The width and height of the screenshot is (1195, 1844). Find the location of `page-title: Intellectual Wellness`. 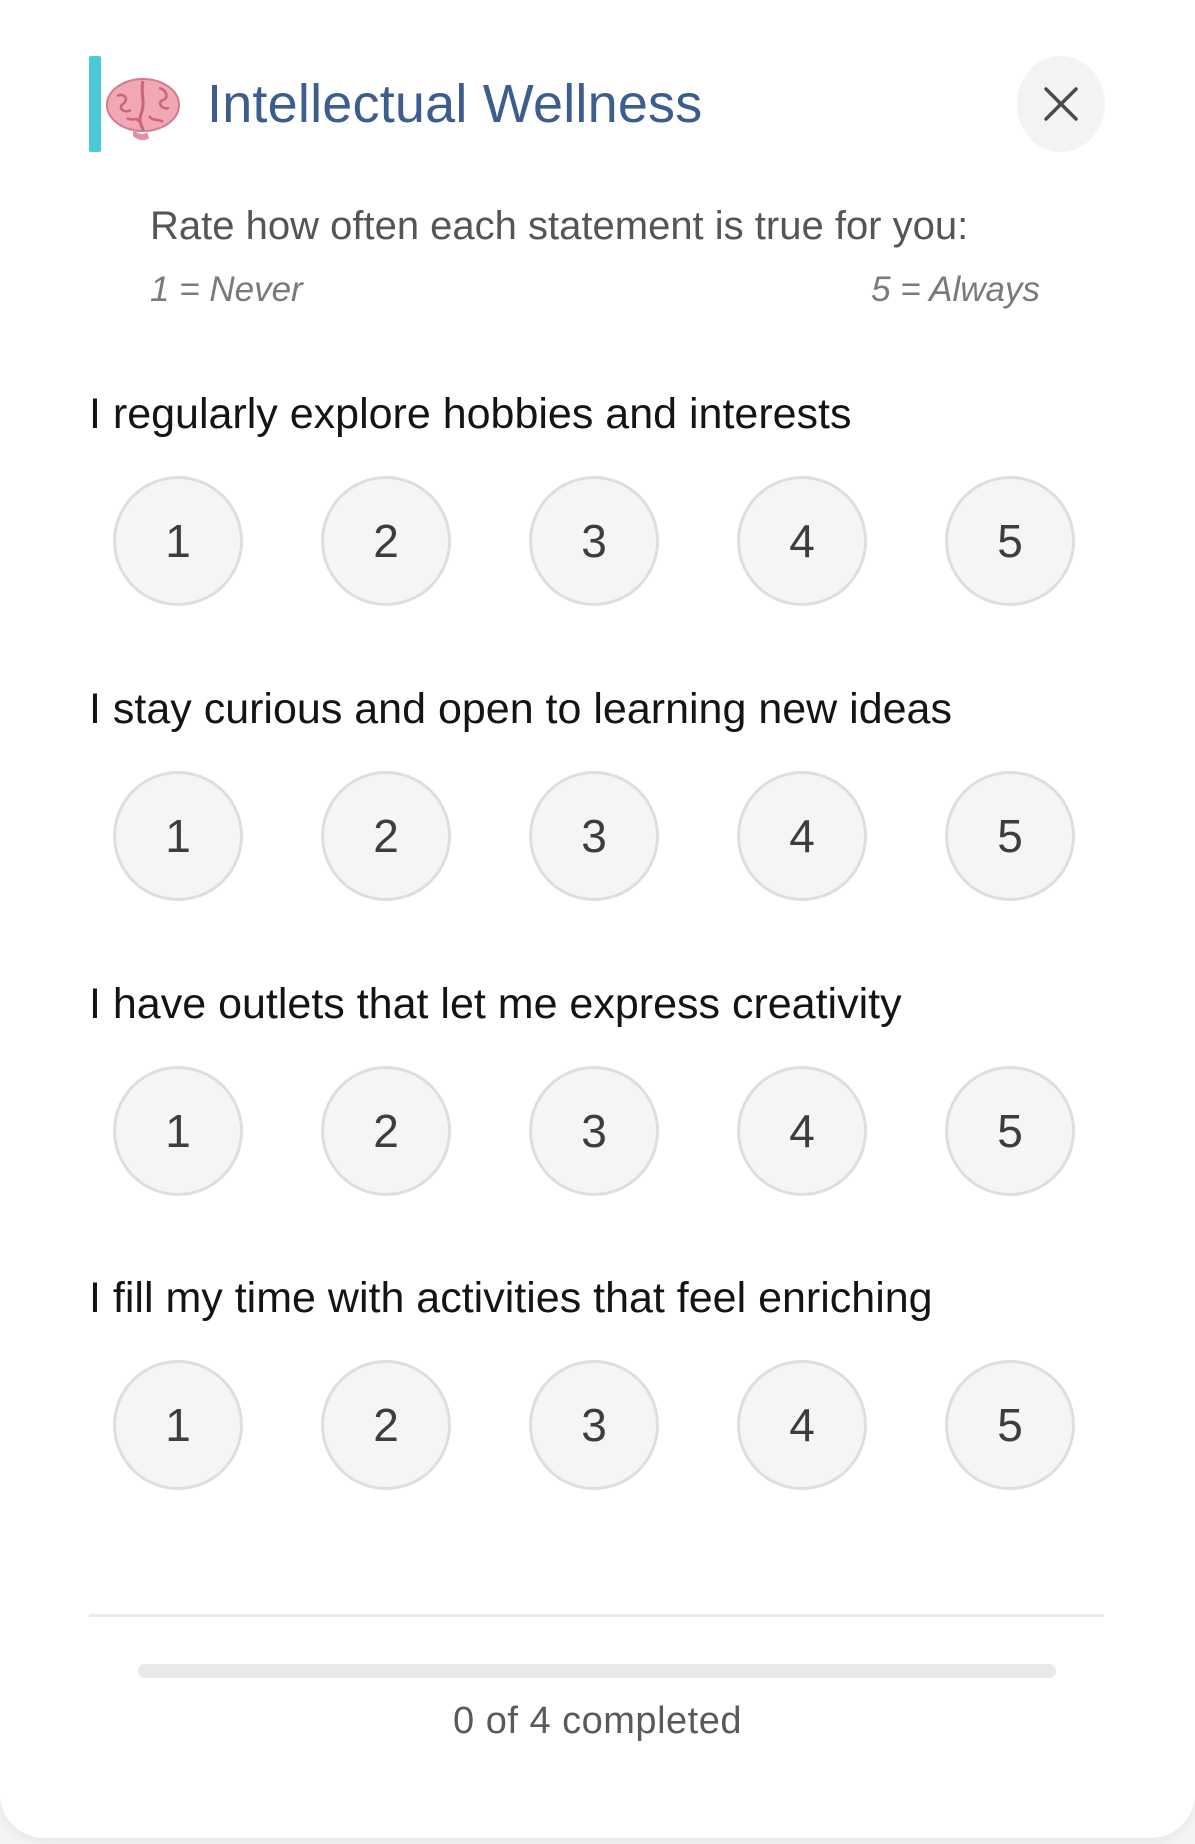

page-title: Intellectual Wellness is located at coordinates (455, 104).